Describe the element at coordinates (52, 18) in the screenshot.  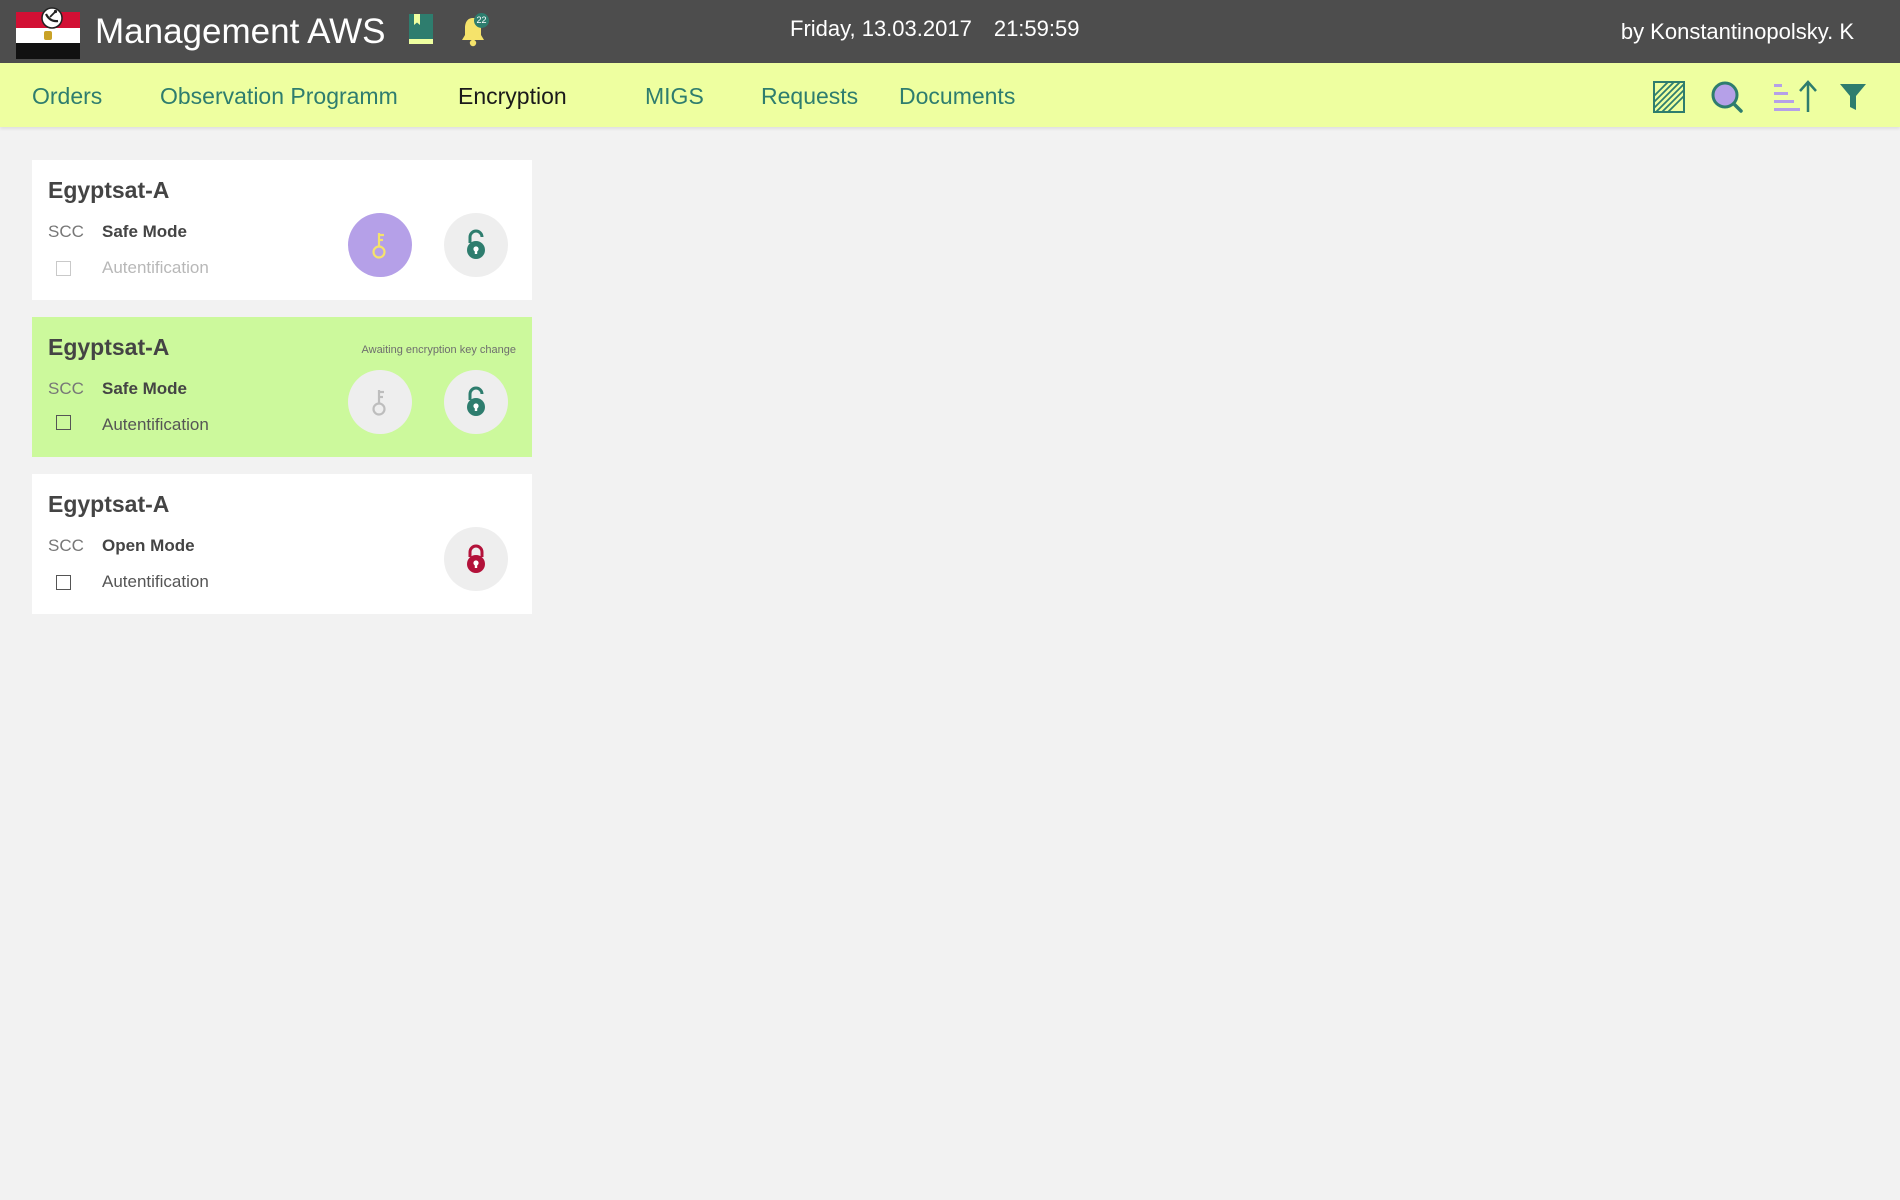
I see `satellite-dish-icon` at that location.